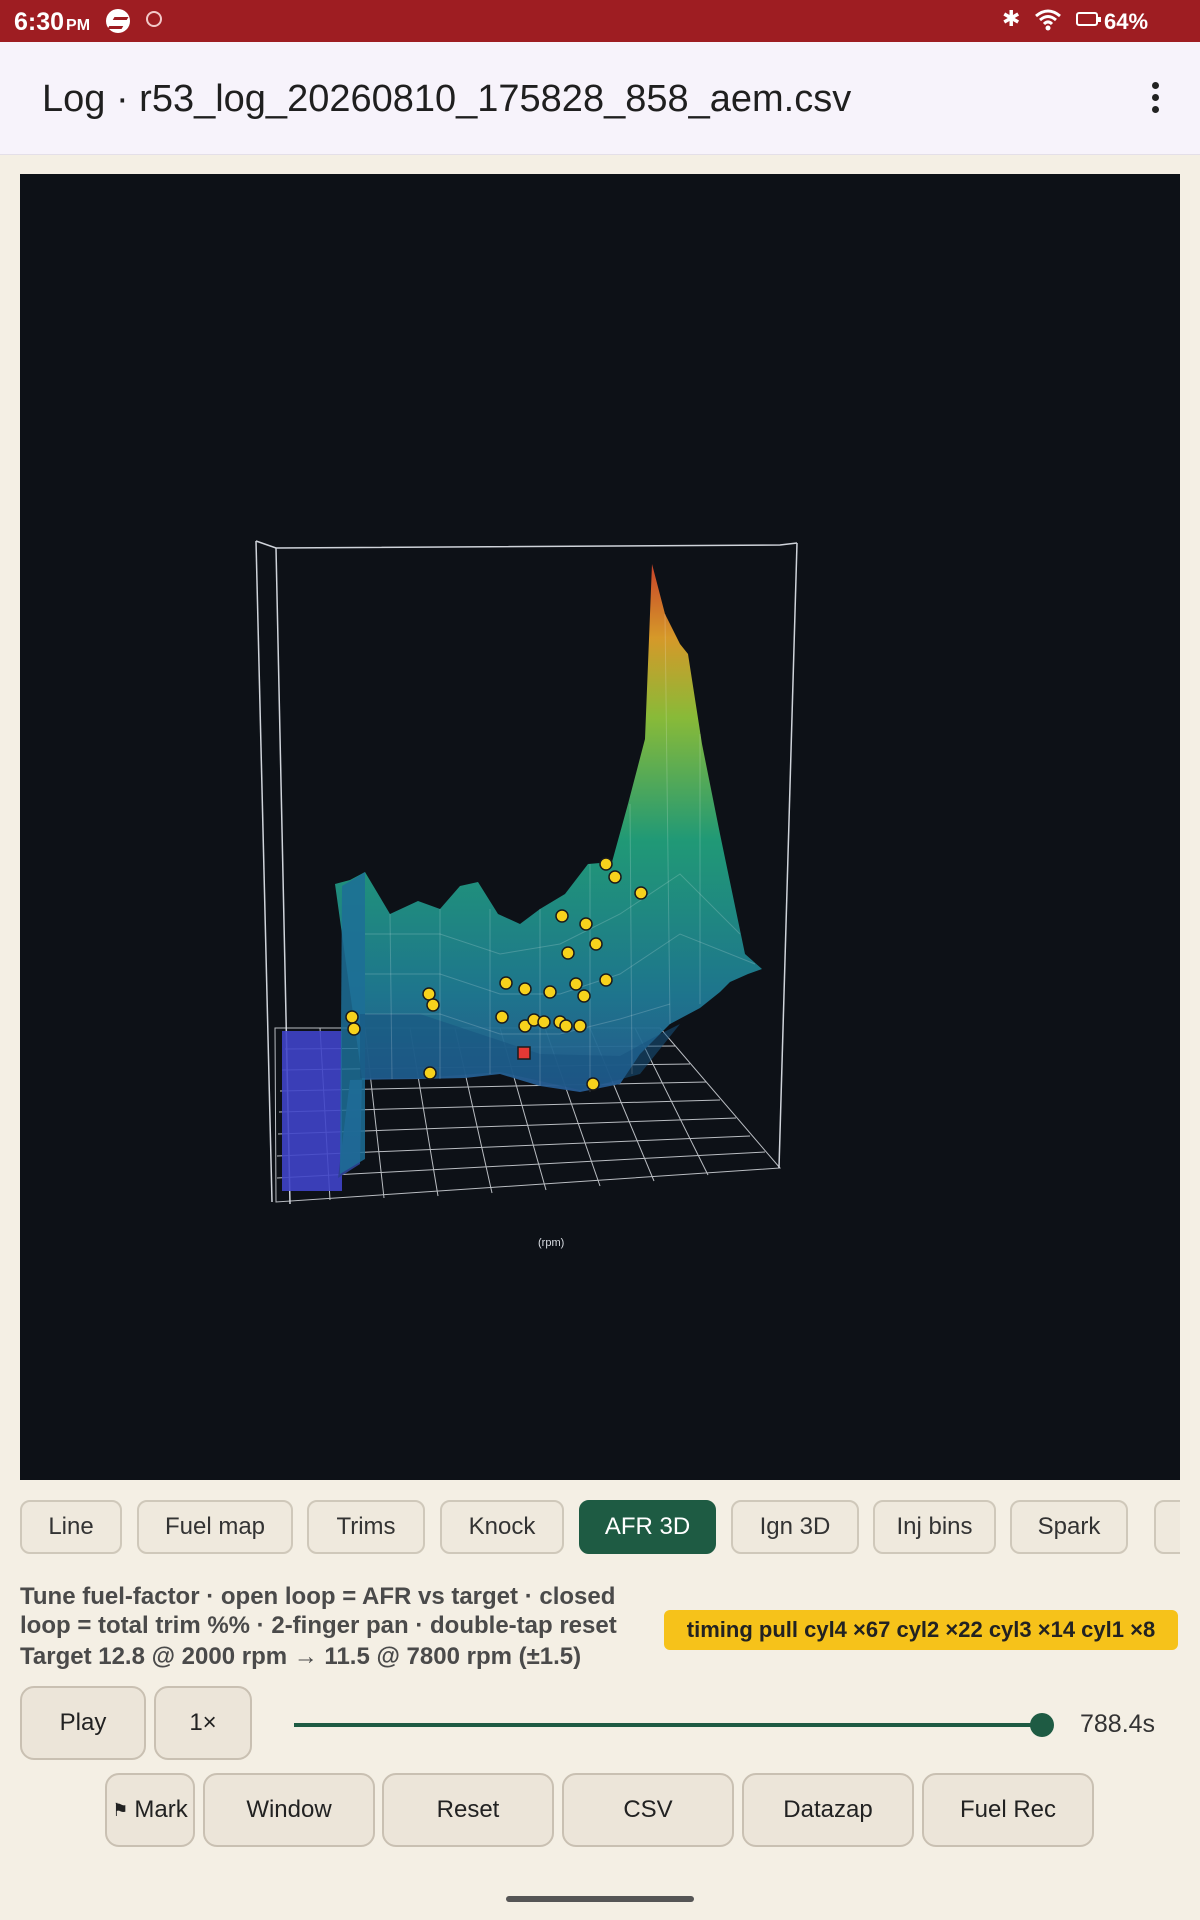 Image resolution: width=1200 pixels, height=1920 pixels. What do you see at coordinates (1011, 18) in the screenshot?
I see `bluetooth-icon: ✱` at bounding box center [1011, 18].